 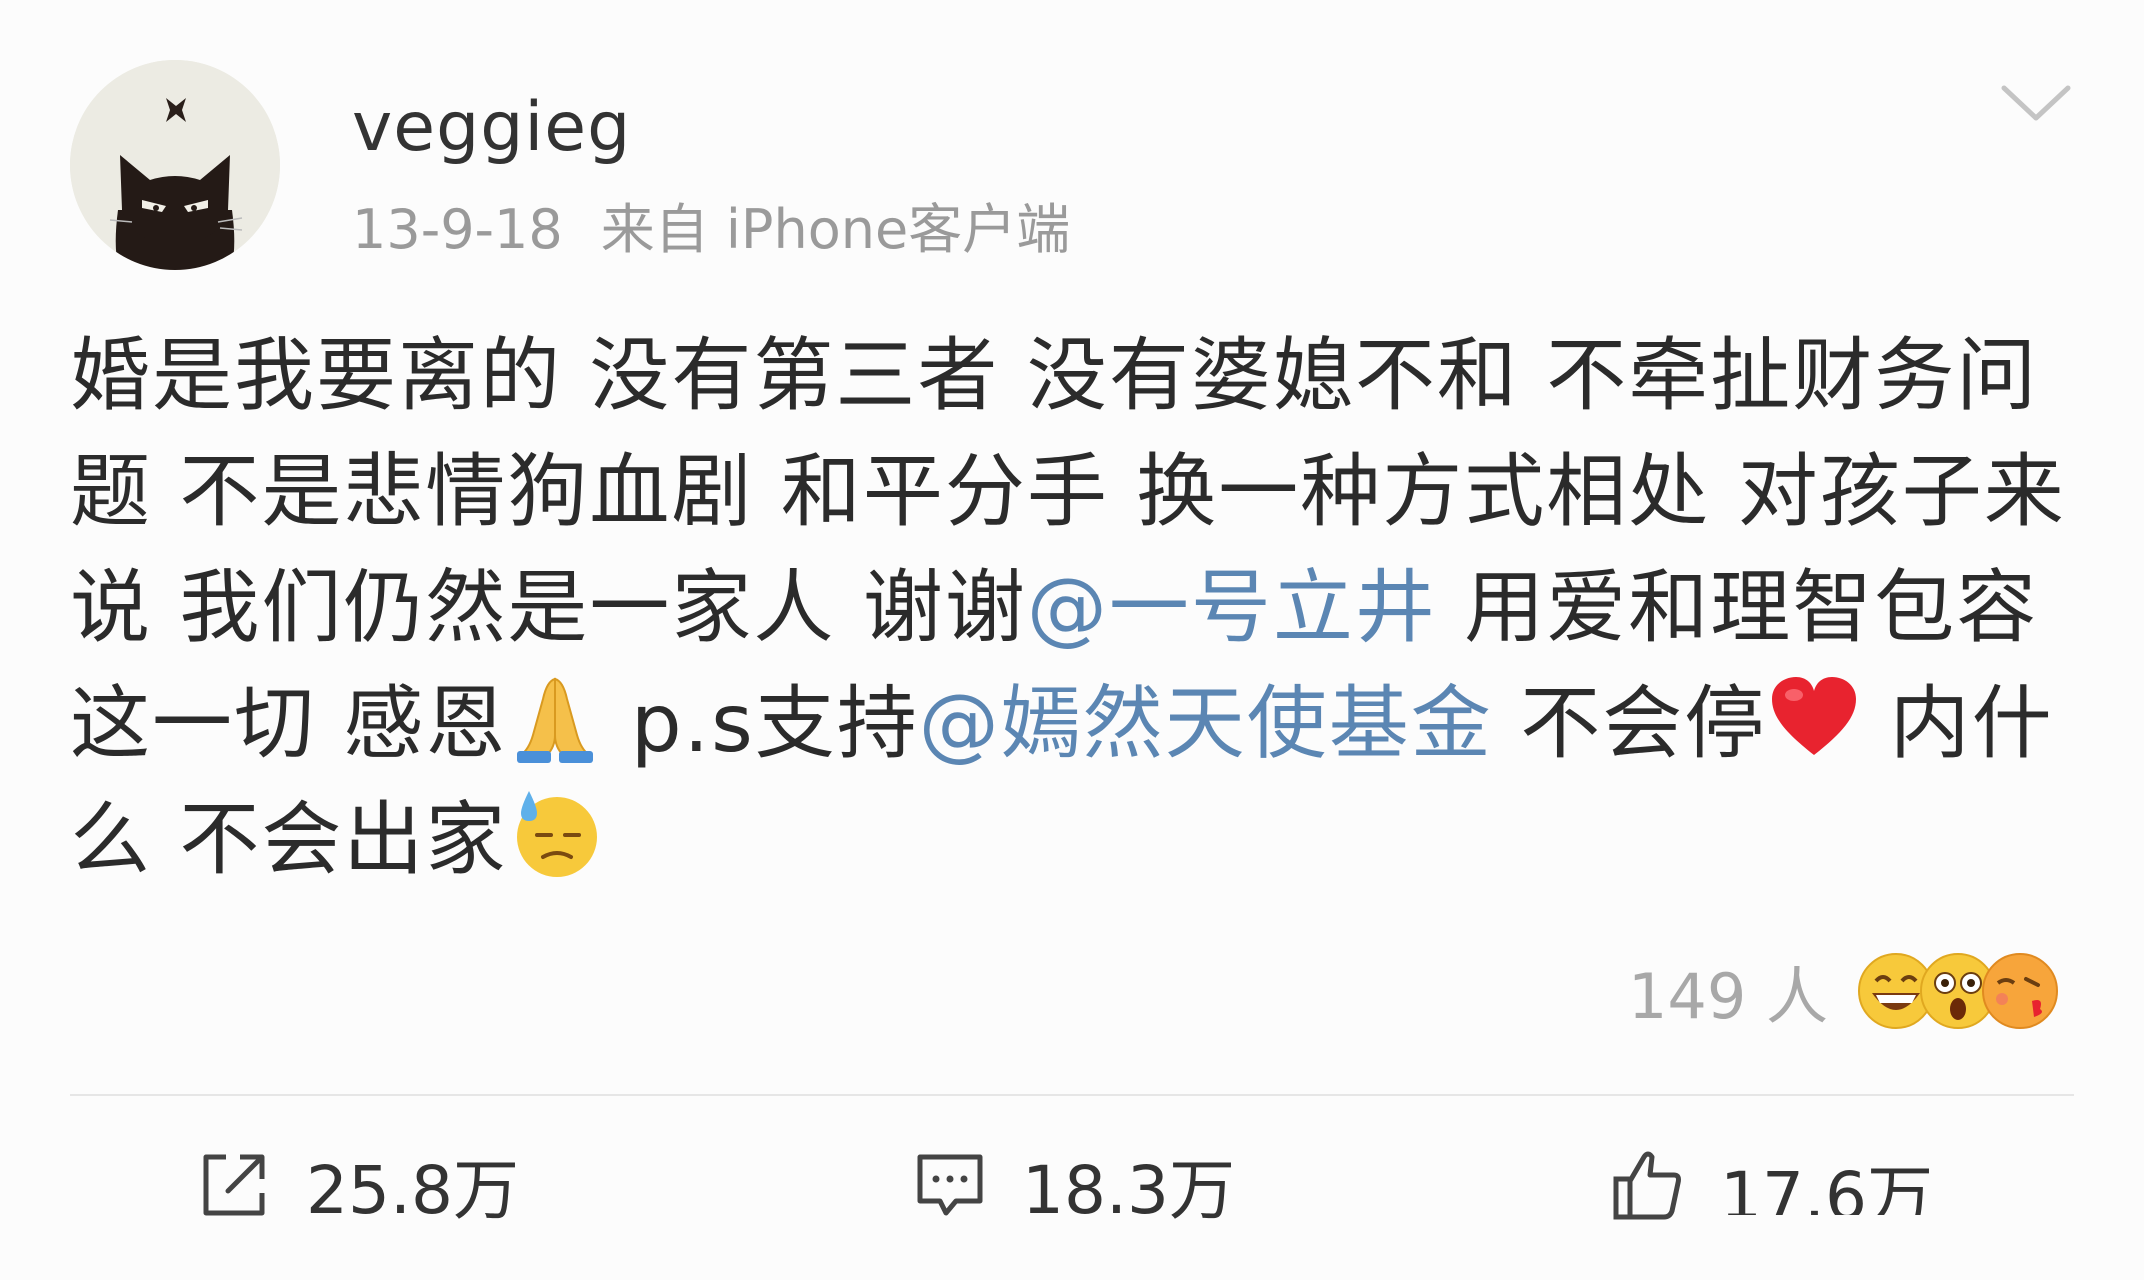 I want to click on comment-count: 18.3万, so click(x=1128, y=1190).